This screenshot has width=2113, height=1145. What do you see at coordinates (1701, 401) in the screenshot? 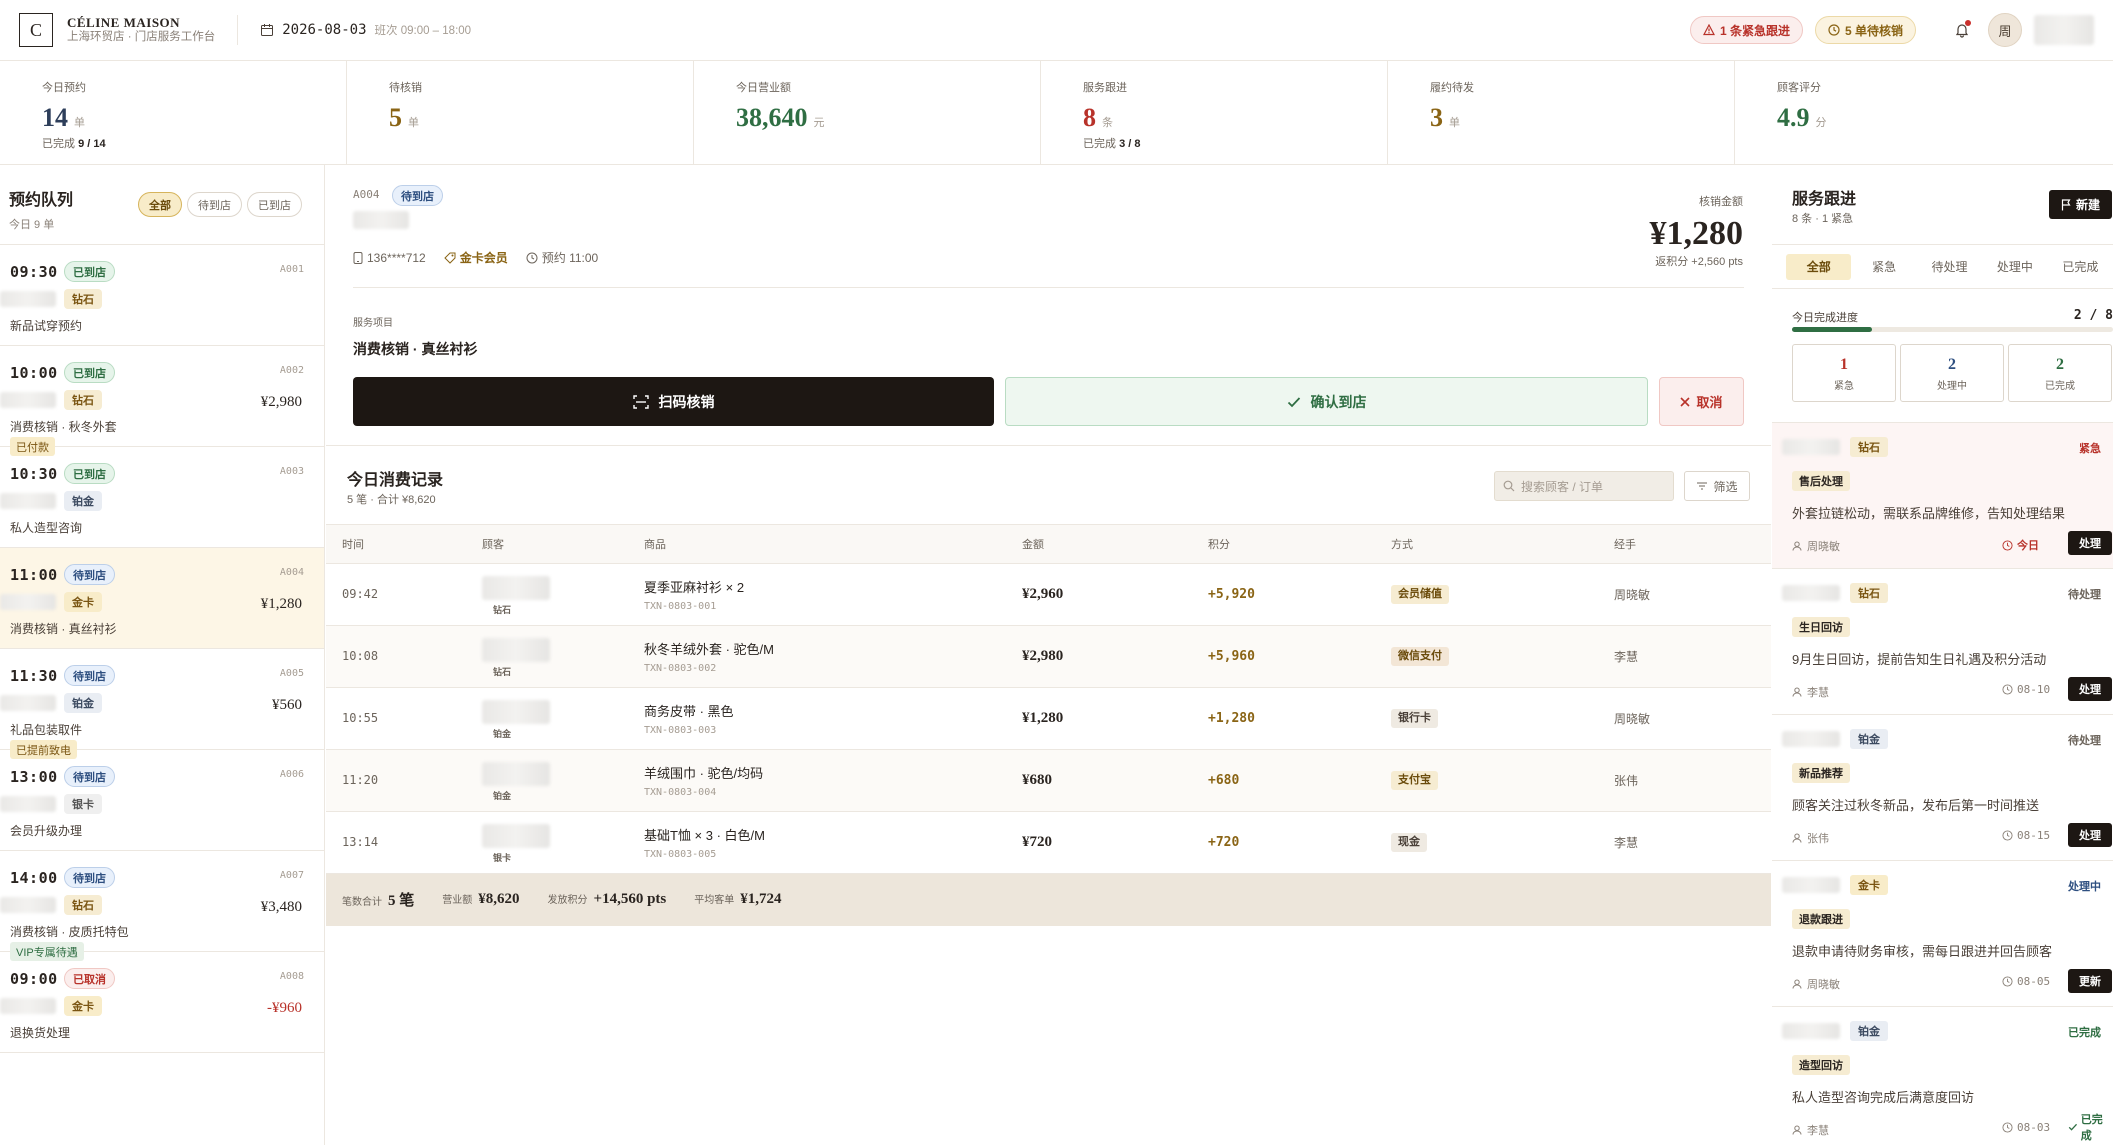
I see `cancel-appointment-button: 取消` at bounding box center [1701, 401].